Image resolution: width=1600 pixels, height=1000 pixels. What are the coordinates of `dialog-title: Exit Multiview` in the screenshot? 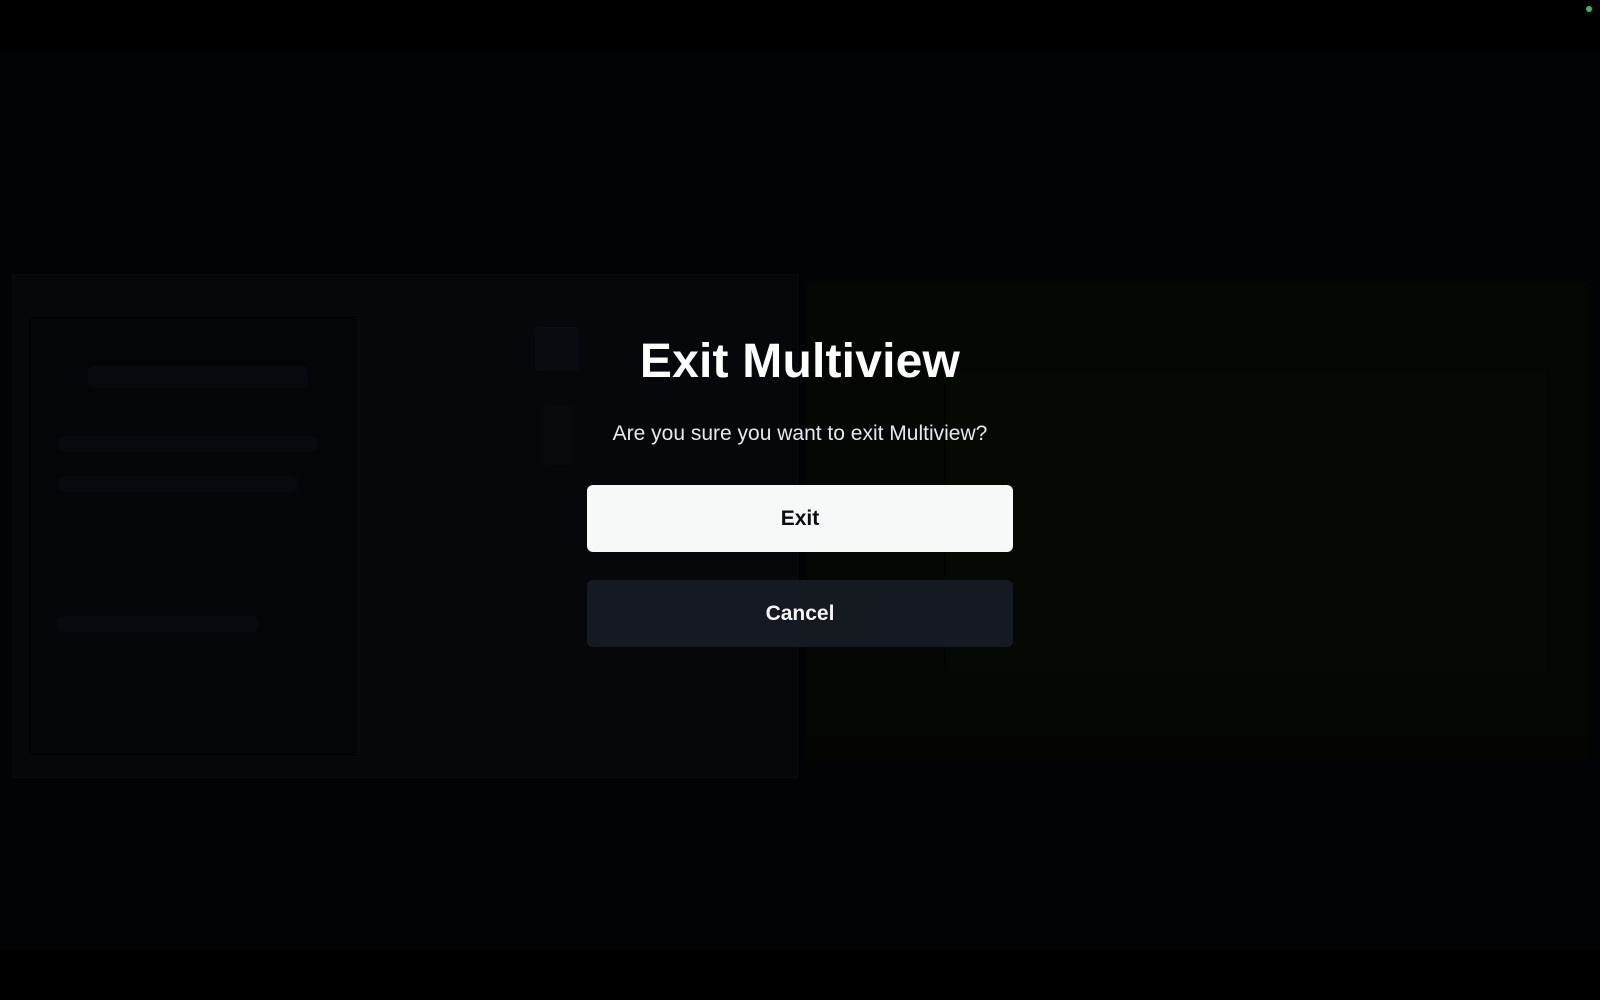 It's located at (800, 361).